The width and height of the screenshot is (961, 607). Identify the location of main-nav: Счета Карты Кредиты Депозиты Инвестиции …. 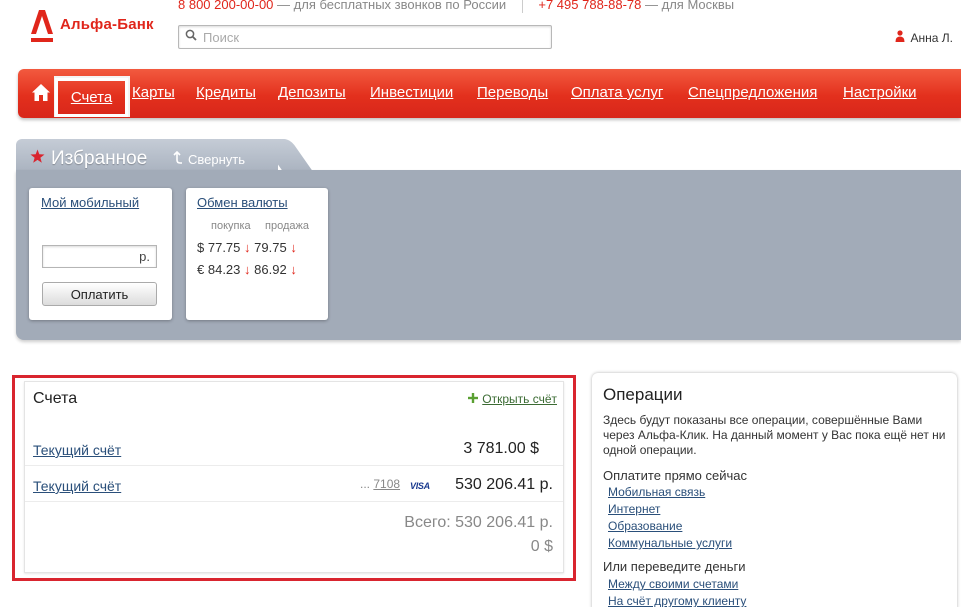
(489, 93).